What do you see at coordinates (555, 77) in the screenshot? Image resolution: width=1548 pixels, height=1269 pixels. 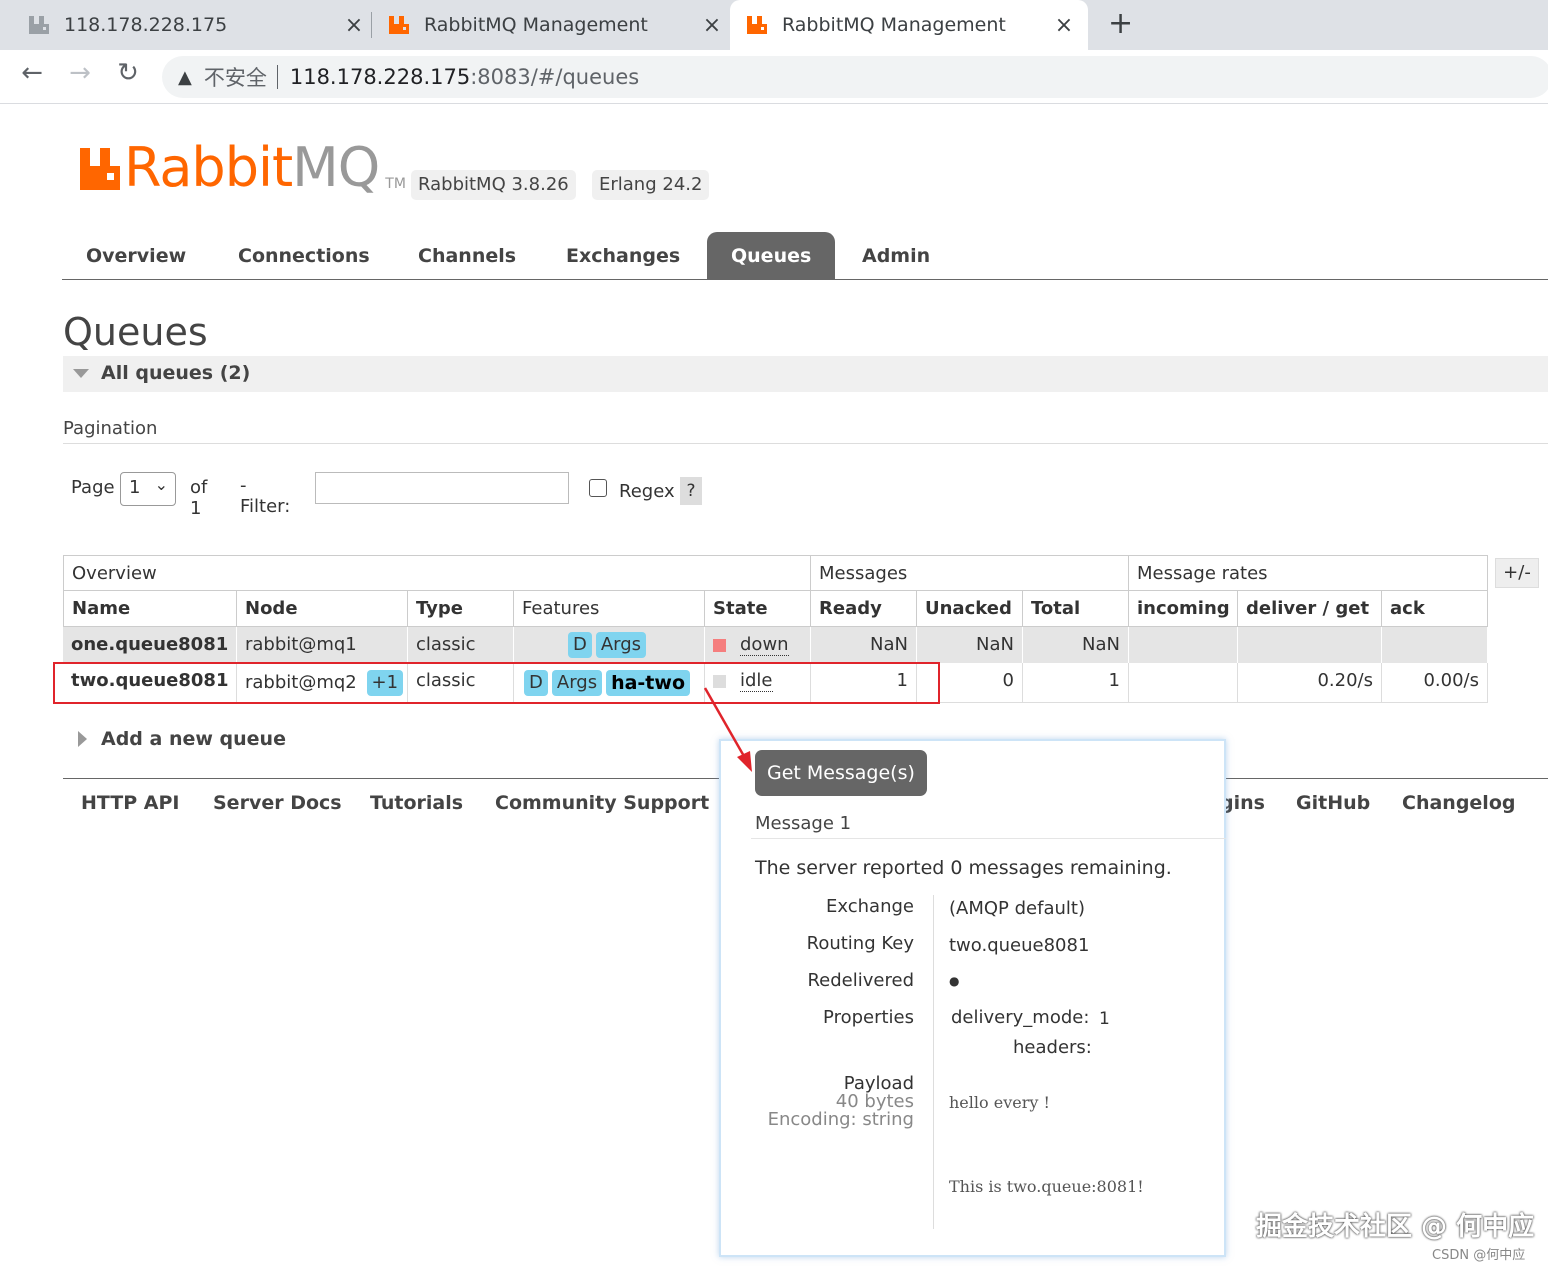 I see `url-path: :8083/#/queues` at bounding box center [555, 77].